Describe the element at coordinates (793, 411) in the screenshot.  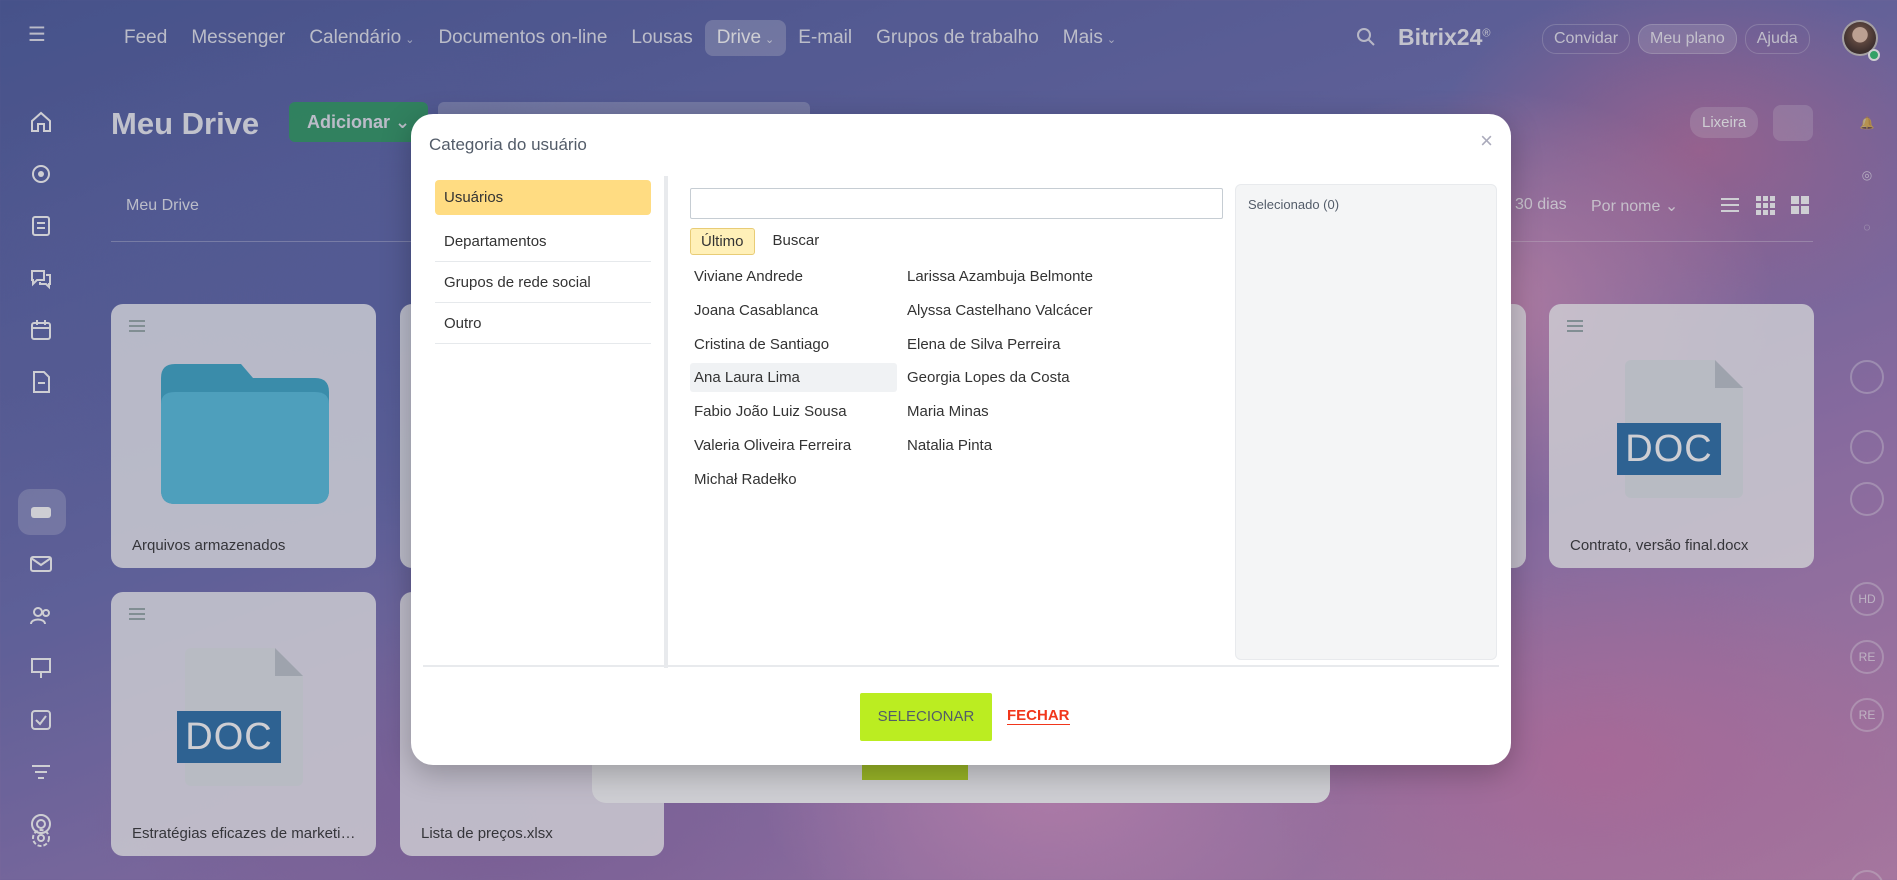
I see `user-item: Fabio João Luiz Sousa` at that location.